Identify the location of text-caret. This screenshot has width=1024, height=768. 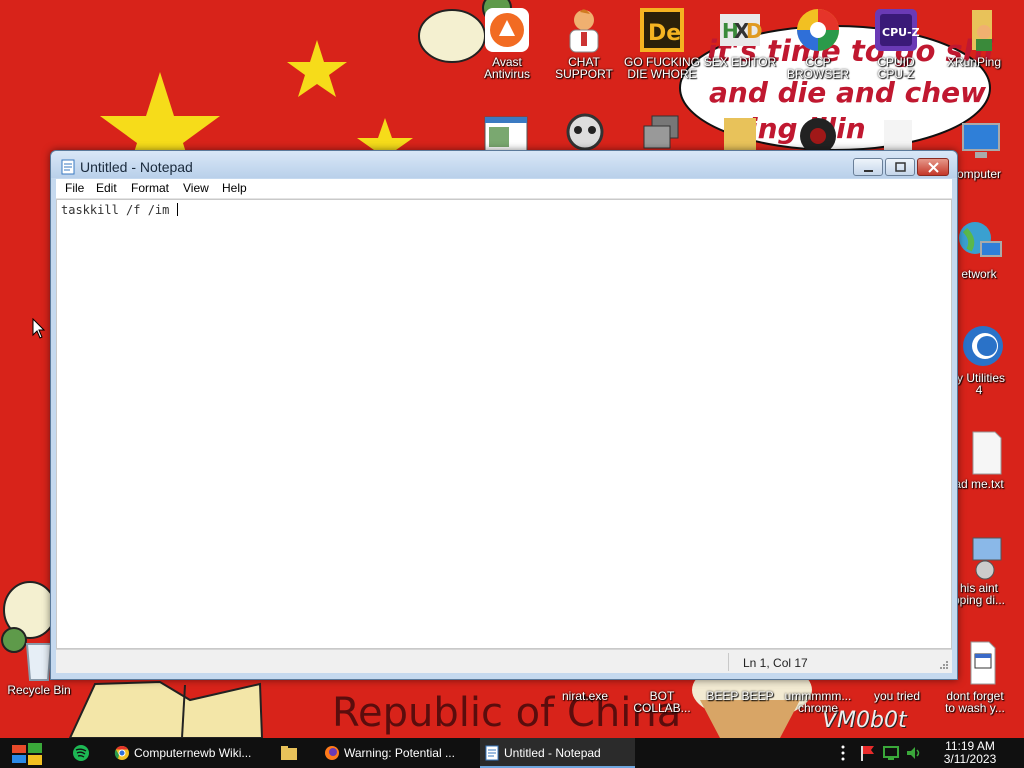
(177, 209).